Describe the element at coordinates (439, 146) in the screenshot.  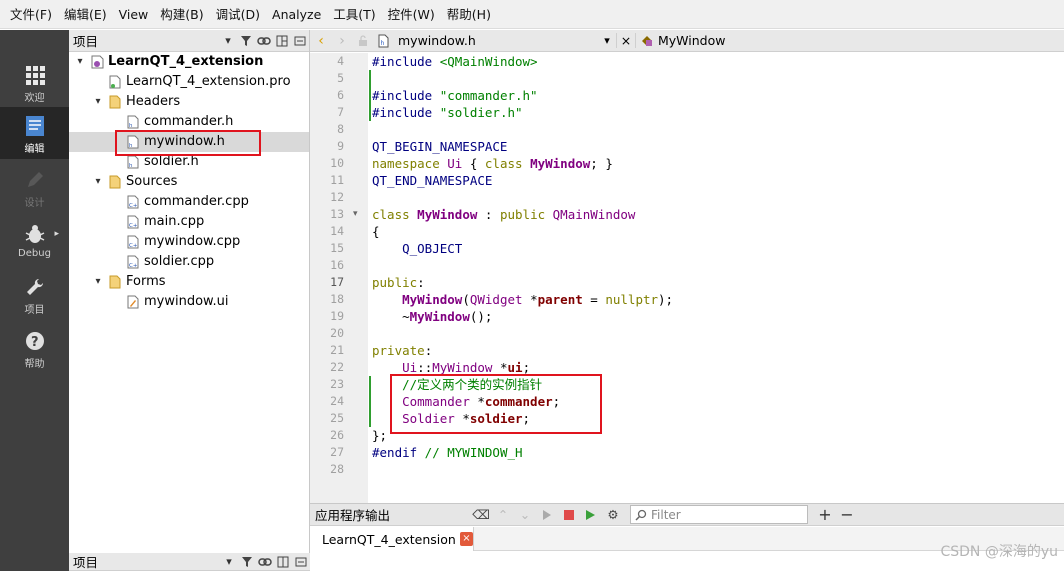
I see `code-line: QT_BEGIN_NAMESPACE` at that location.